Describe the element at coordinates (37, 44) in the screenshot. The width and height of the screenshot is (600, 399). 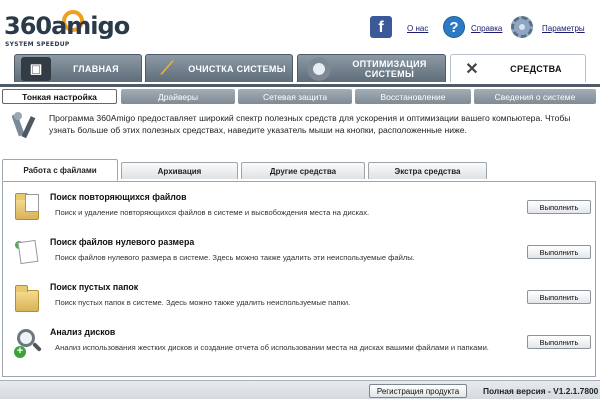
I see `logo-subtitle: SYSTEM SPEEDUP` at that location.